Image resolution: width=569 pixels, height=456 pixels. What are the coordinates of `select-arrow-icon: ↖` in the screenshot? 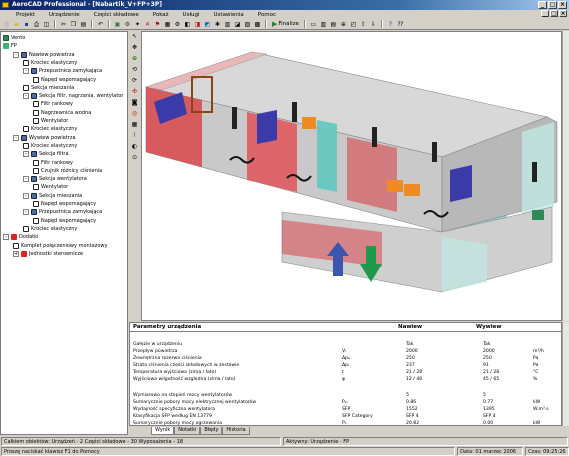 It's located at (135, 37).